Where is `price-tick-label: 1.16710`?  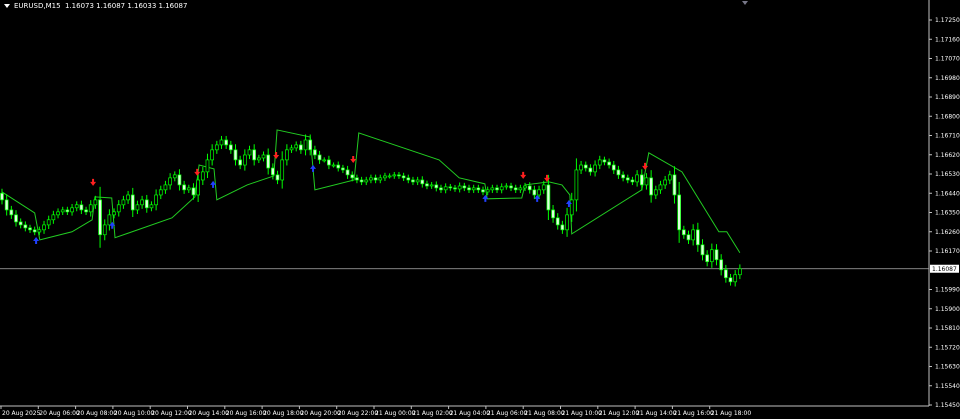
price-tick-label: 1.16710 is located at coordinates (947, 136).